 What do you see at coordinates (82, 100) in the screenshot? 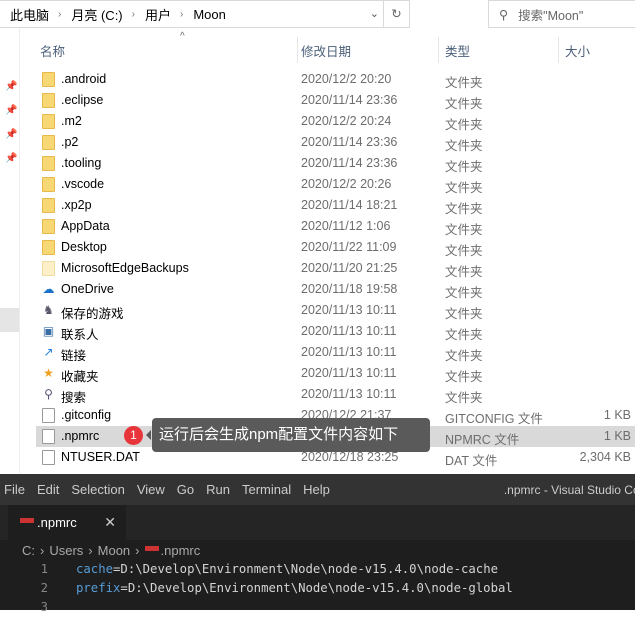
I see `file-name: .eclipse` at bounding box center [82, 100].